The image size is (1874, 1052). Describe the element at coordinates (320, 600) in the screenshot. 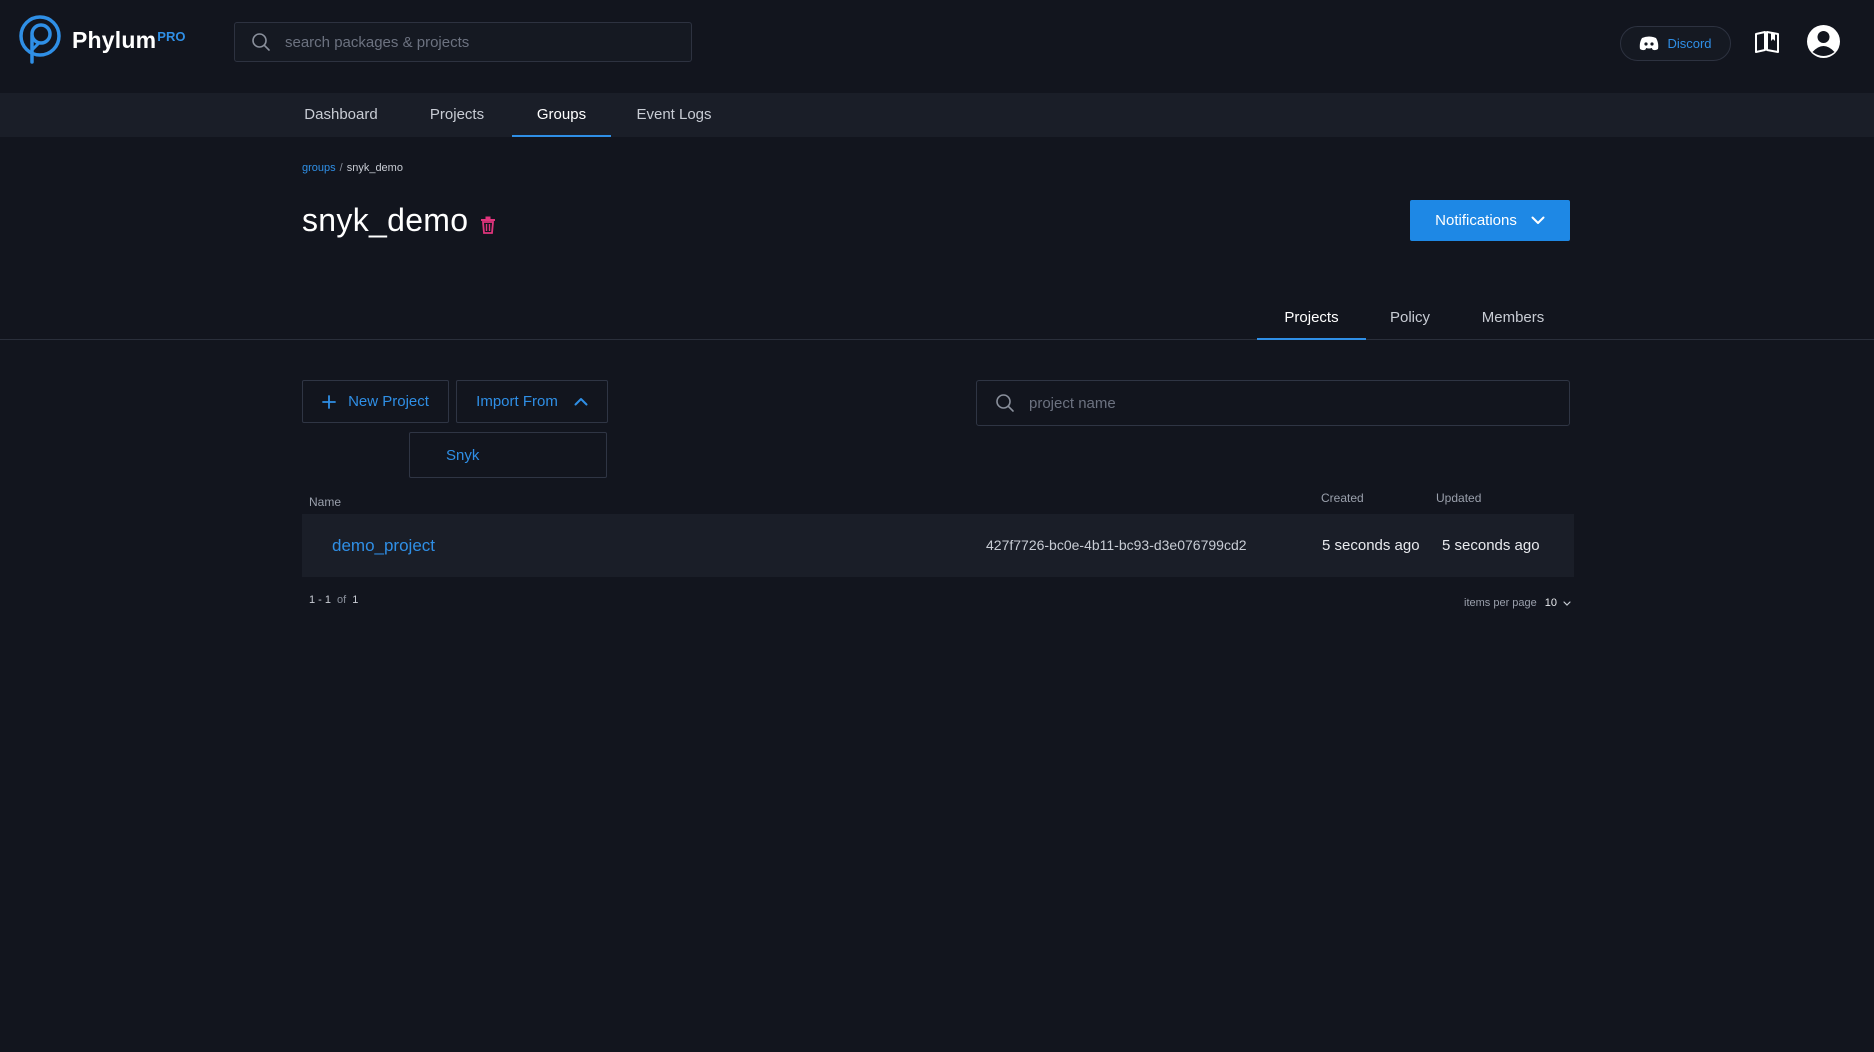

I see `pagination-range-value: 1 - 1` at that location.